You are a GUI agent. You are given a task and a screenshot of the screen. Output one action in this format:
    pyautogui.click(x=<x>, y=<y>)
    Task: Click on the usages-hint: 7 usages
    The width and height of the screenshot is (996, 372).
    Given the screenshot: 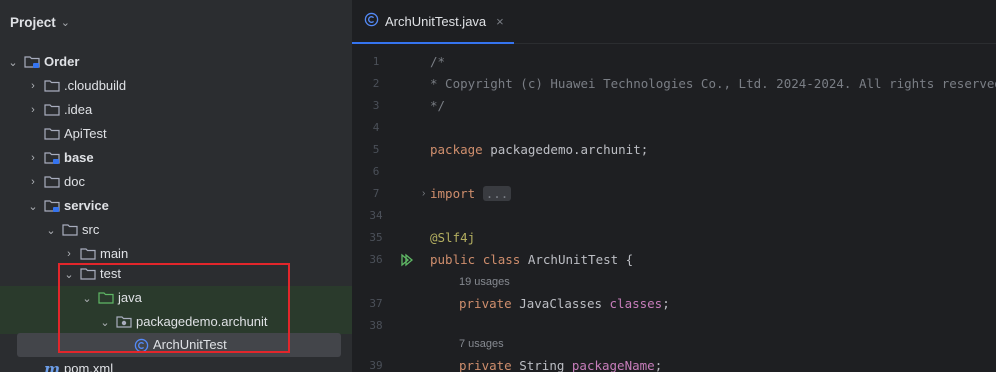 What is the action you would take?
    pyautogui.click(x=481, y=344)
    